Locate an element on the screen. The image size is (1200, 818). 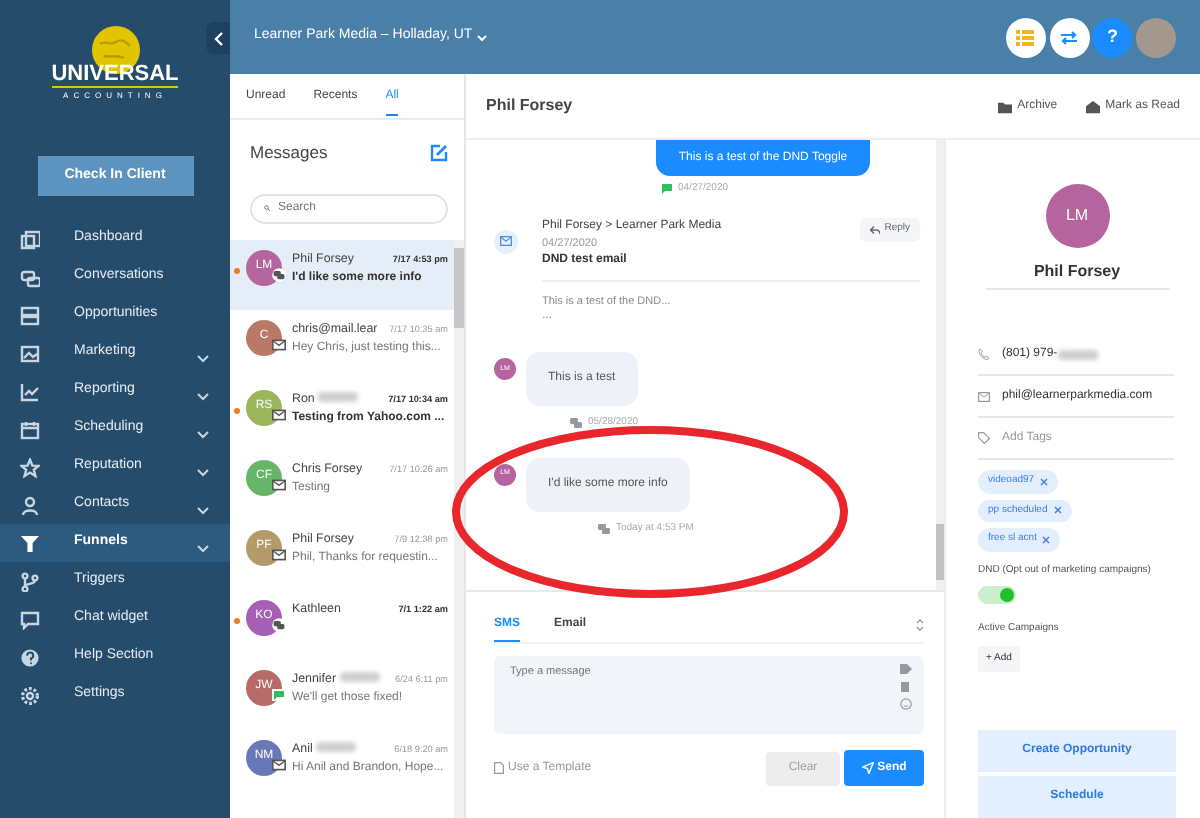
caret-icon is located at coordinates (481, 37).